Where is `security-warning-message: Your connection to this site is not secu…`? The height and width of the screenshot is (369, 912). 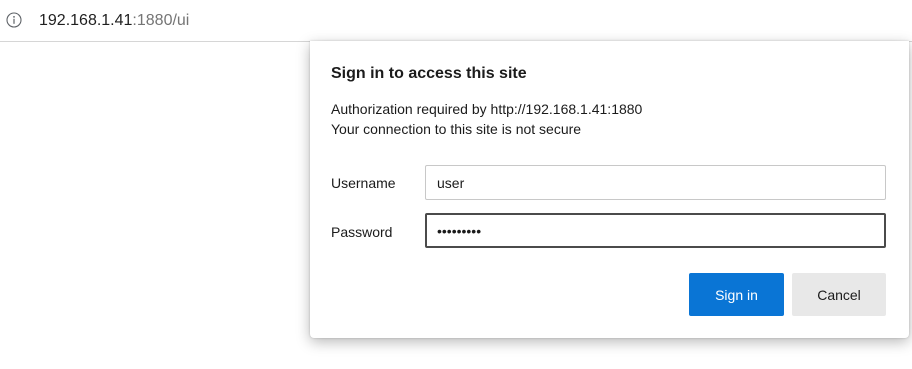 security-warning-message: Your connection to this site is not secu… is located at coordinates (456, 129).